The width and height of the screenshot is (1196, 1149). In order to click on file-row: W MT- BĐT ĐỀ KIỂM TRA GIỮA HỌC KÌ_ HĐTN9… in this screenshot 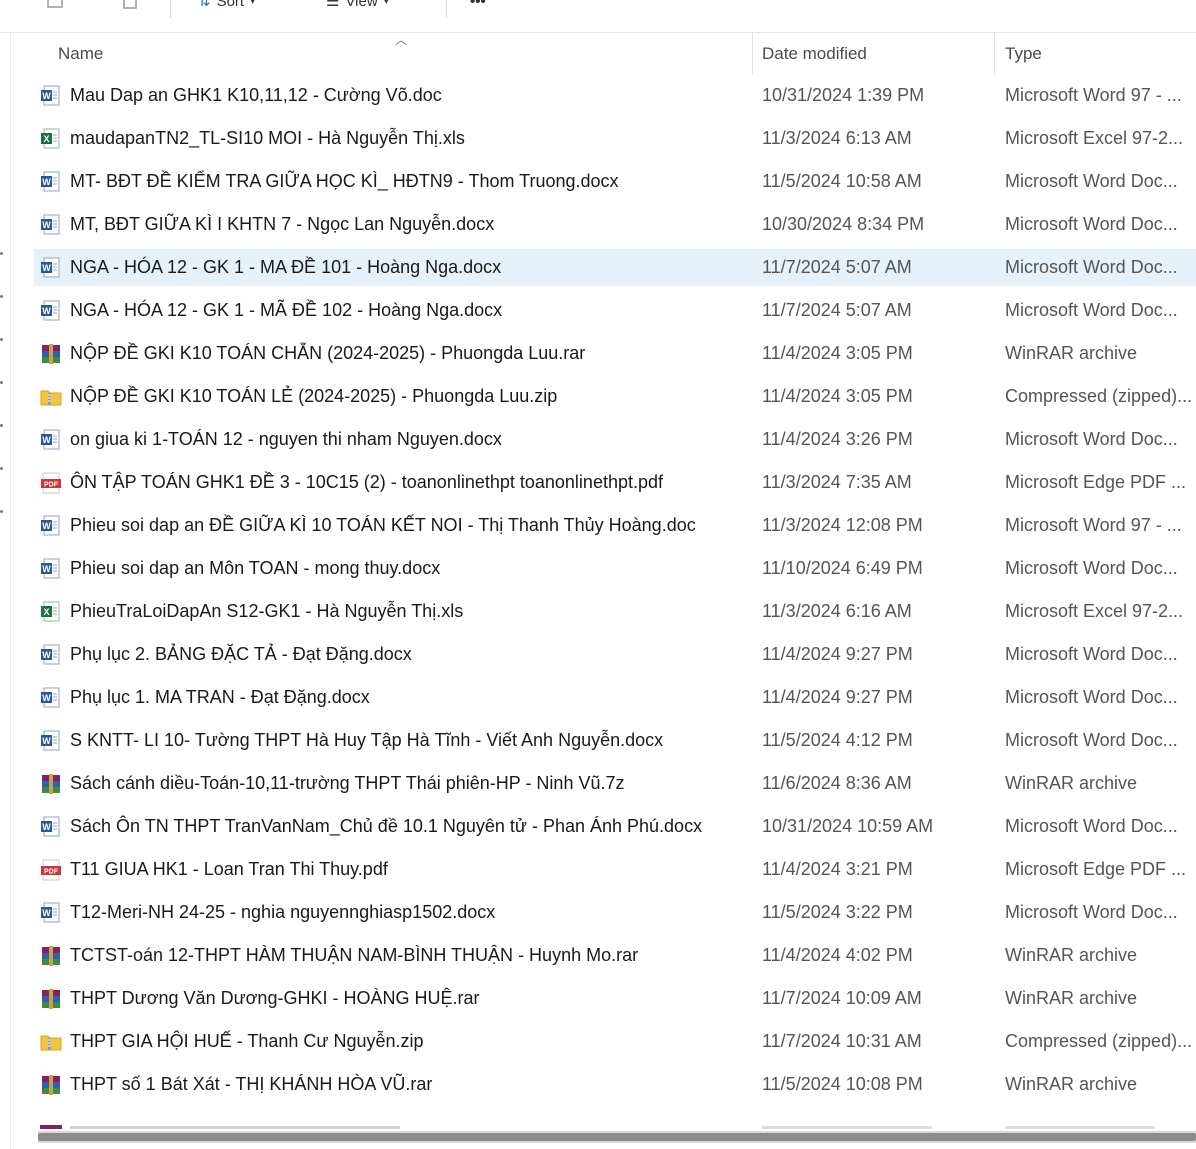, I will do `click(615, 181)`.